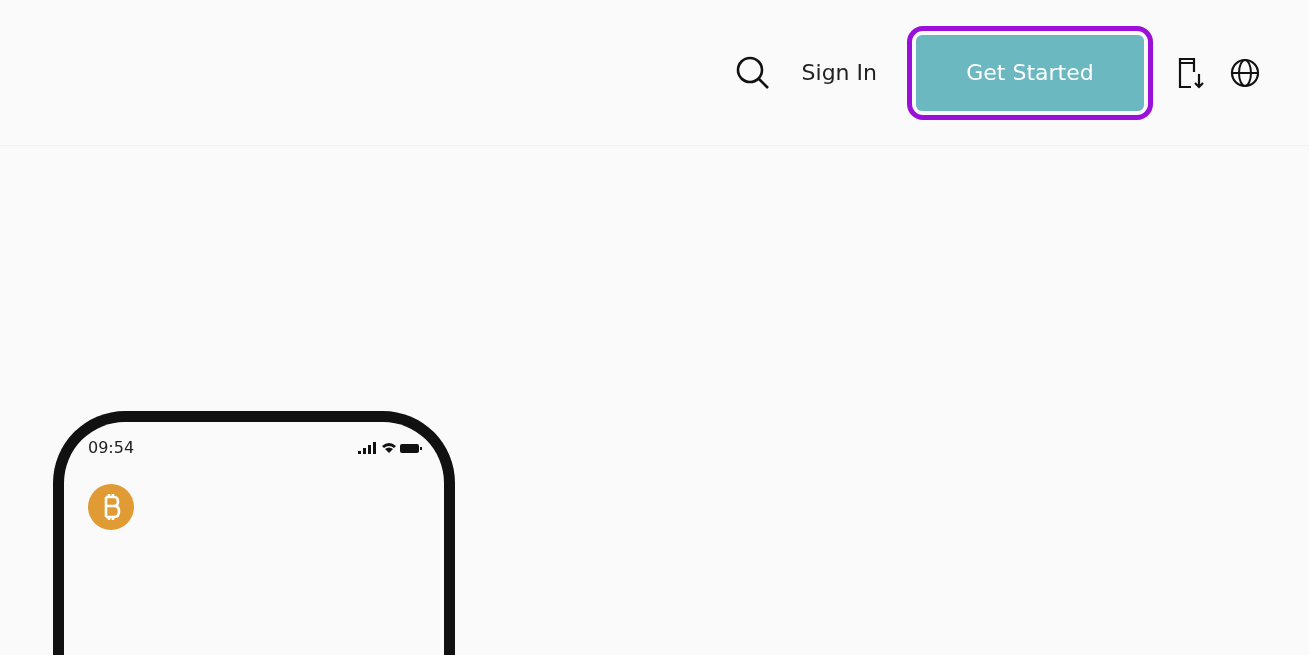  I want to click on status-icons-drawing, so click(390, 448).